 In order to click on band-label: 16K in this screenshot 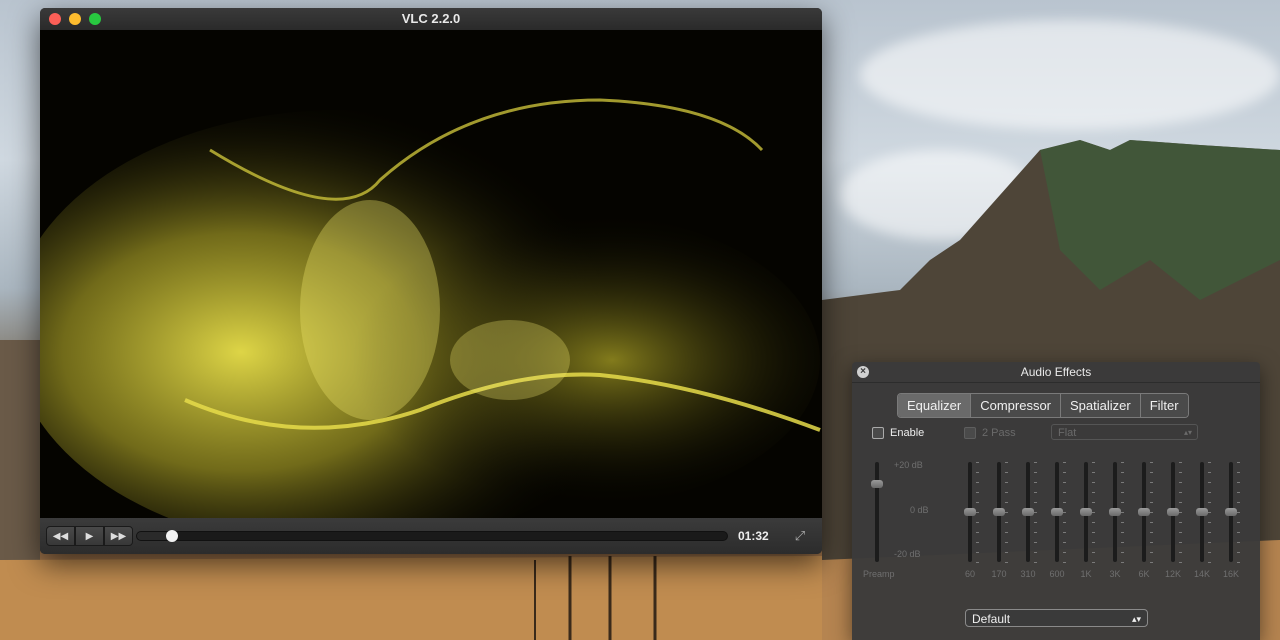, I will do `click(1230, 574)`.